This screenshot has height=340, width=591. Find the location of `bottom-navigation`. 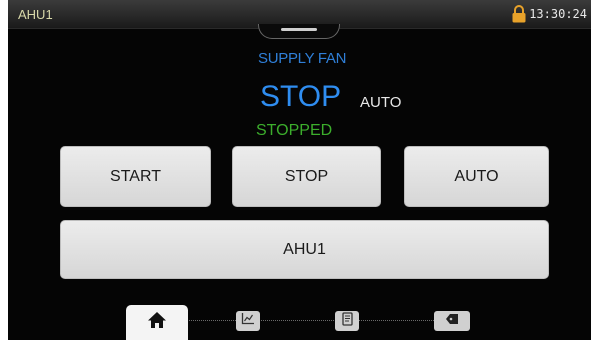

bottom-navigation is located at coordinates (299, 320).